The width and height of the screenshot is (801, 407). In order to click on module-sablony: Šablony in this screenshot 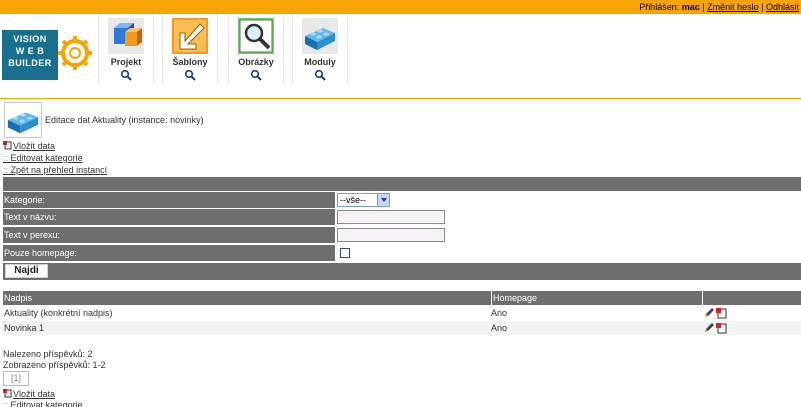, I will do `click(190, 49)`.